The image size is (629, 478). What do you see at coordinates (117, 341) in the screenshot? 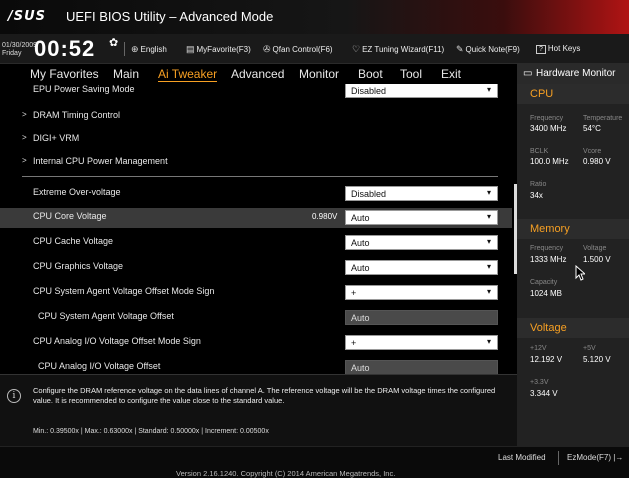
I see `setting-label: CPU Analog I/O Voltage Offset Mode Sign` at bounding box center [117, 341].